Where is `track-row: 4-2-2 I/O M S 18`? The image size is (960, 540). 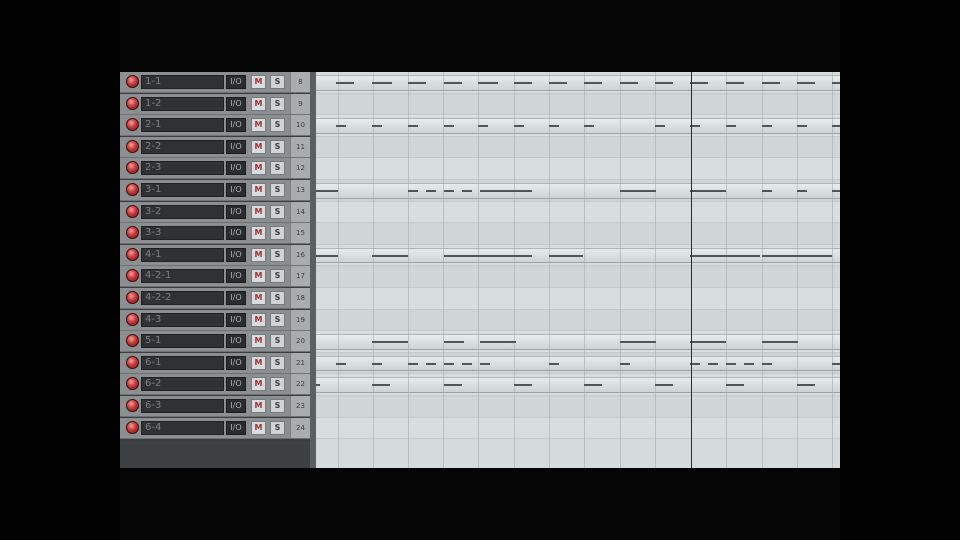 track-row: 4-2-2 I/O M S 18 is located at coordinates (215, 298).